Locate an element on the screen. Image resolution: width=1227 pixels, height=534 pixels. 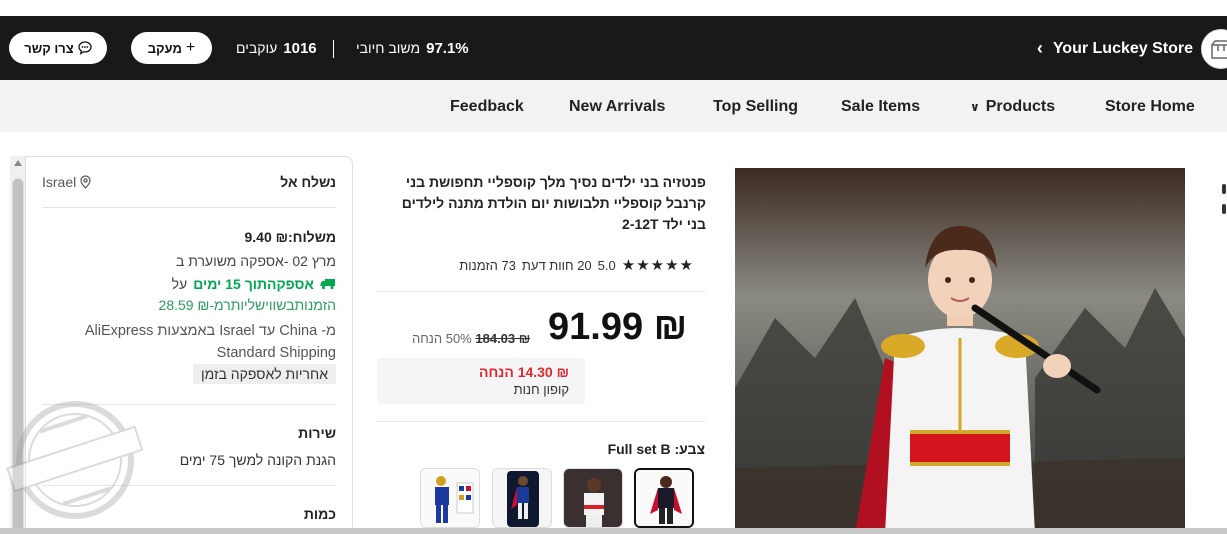
buyer-protection: הגנת הקונה למשך 75 ימים is located at coordinates (257, 460).